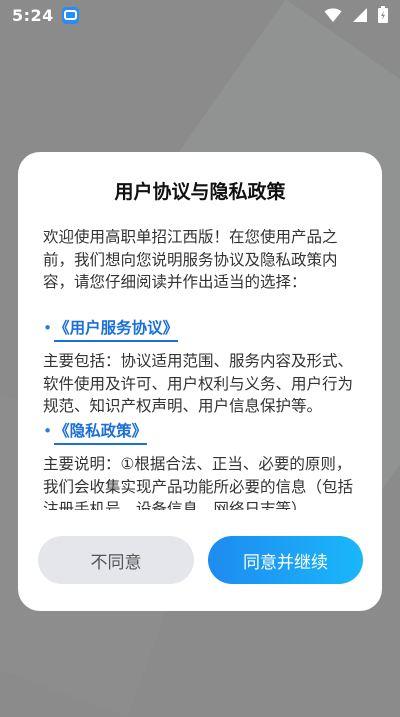 This screenshot has height=717, width=400. I want to click on wifi-icon, so click(333, 14).